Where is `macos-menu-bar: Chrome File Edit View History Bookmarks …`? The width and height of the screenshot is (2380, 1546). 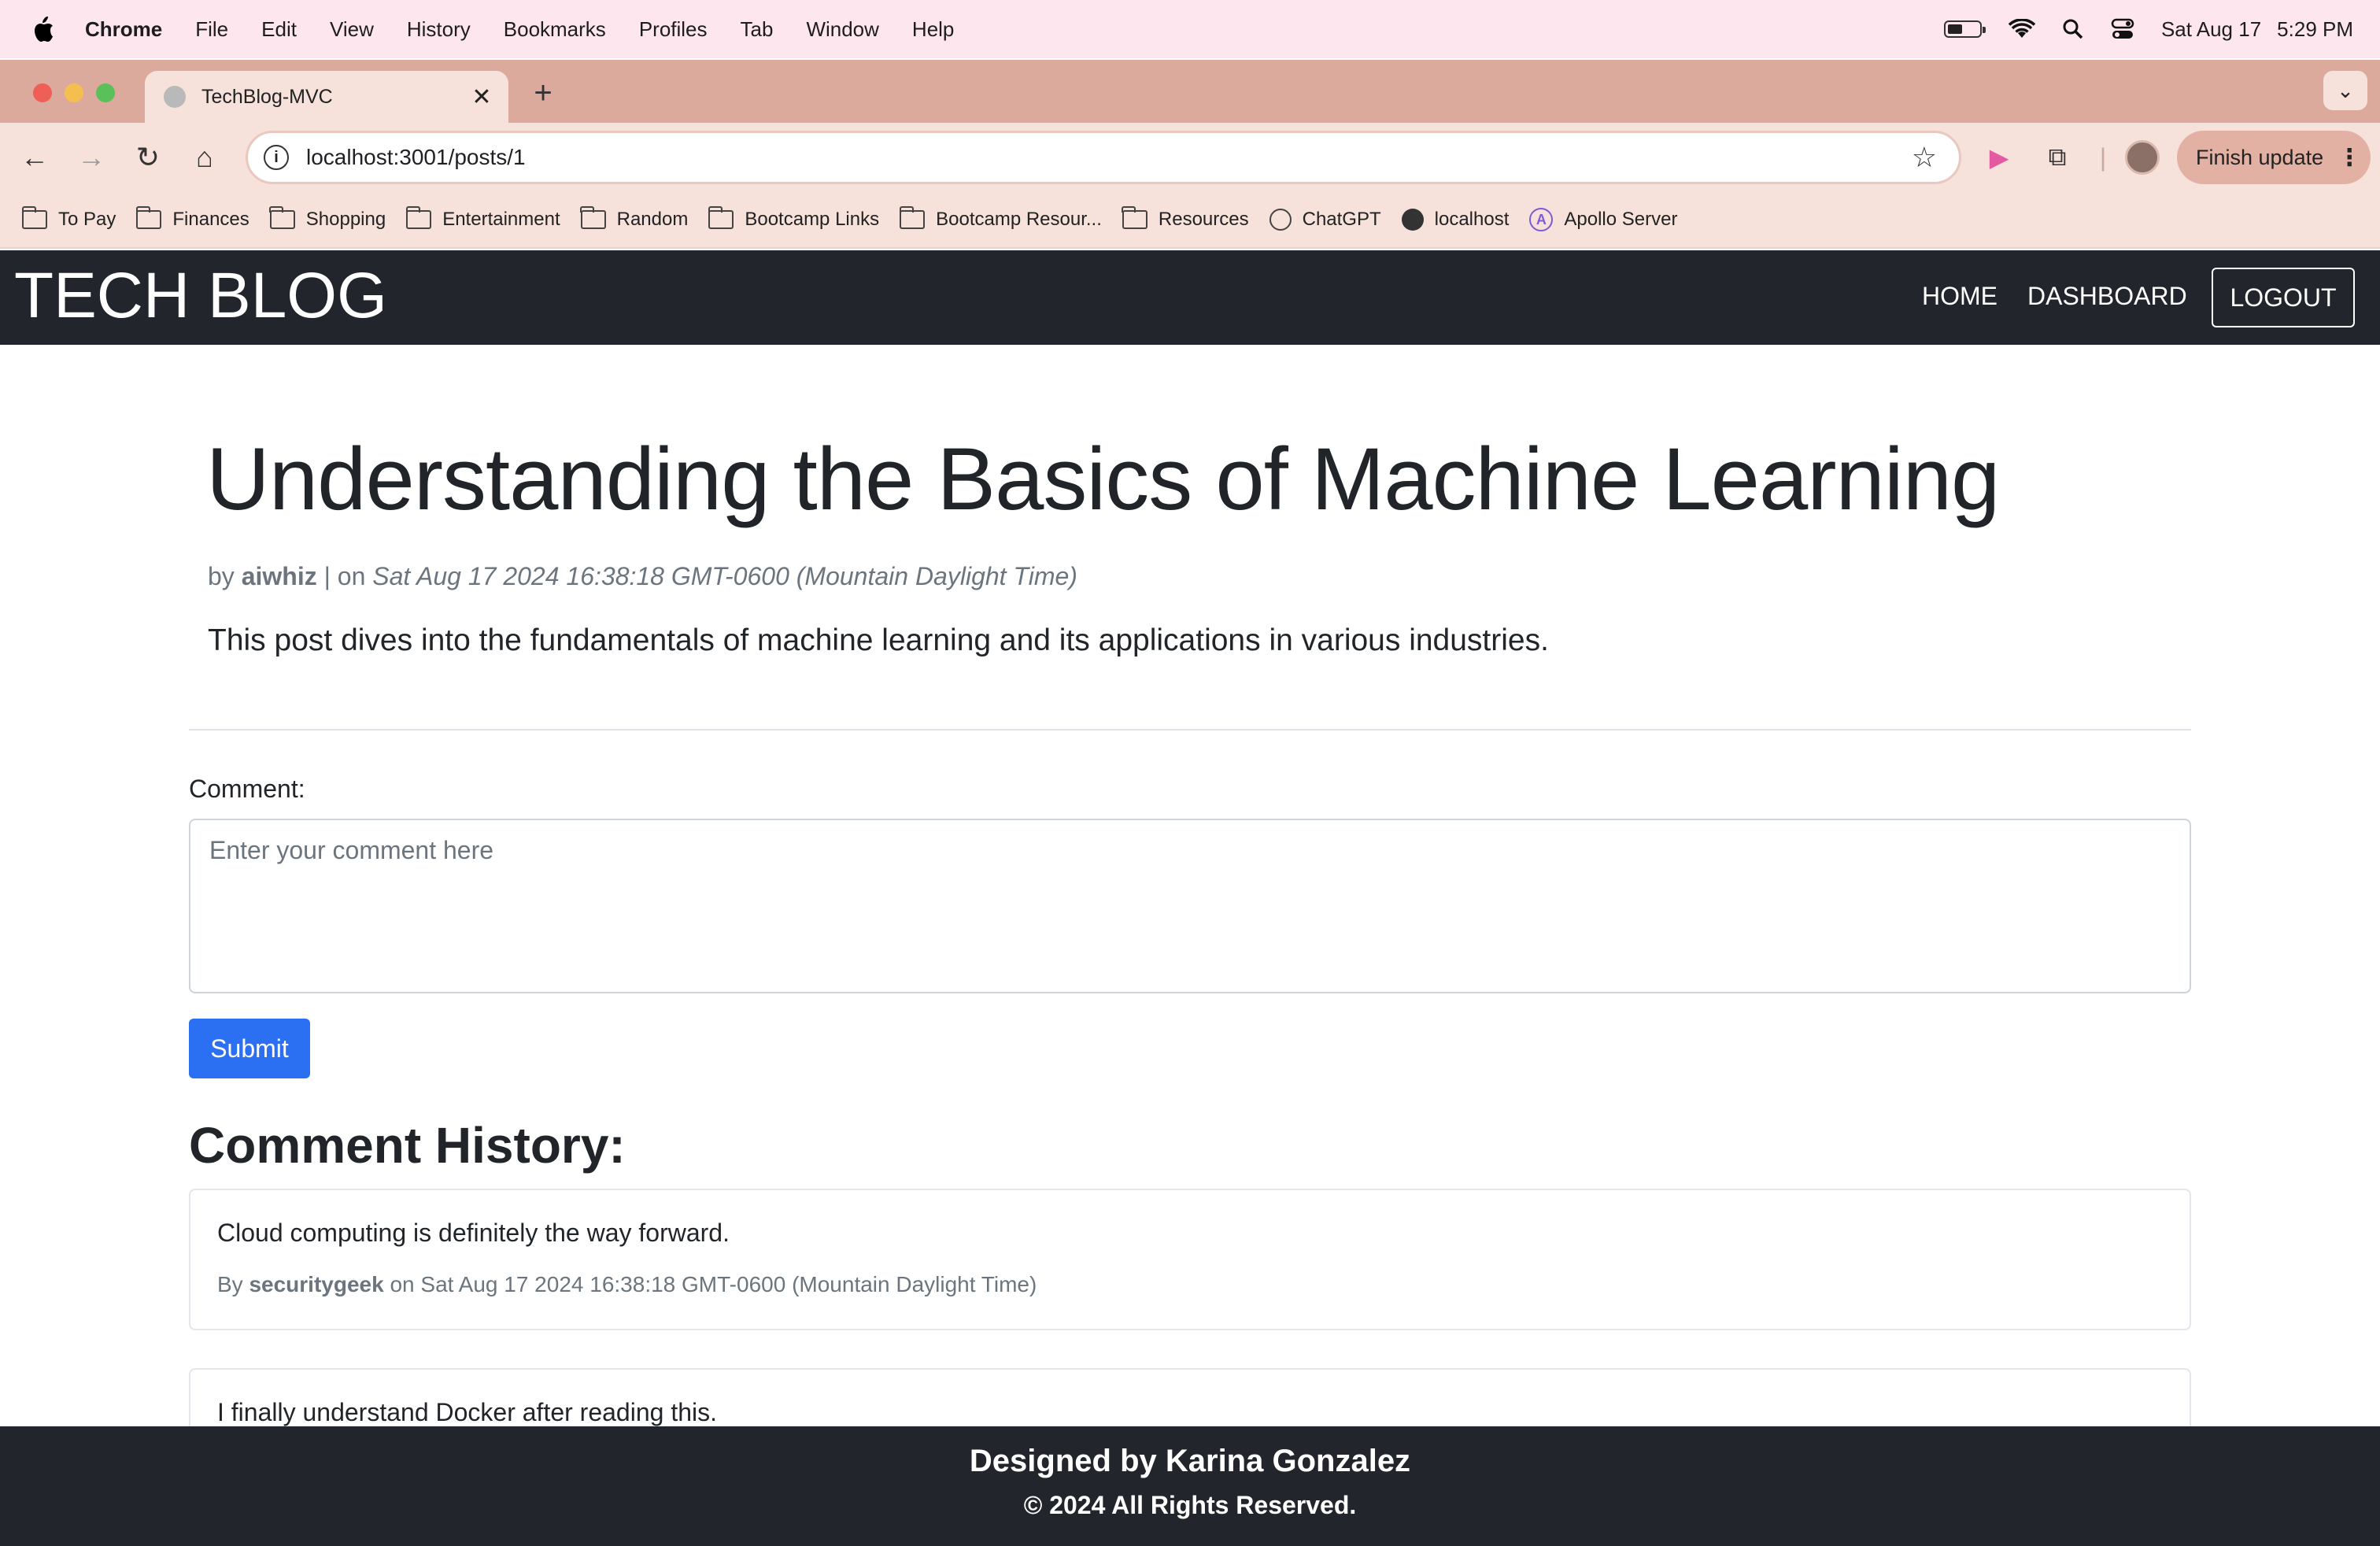 macos-menu-bar: Chrome File Edit View History Bookmarks … is located at coordinates (1190, 29).